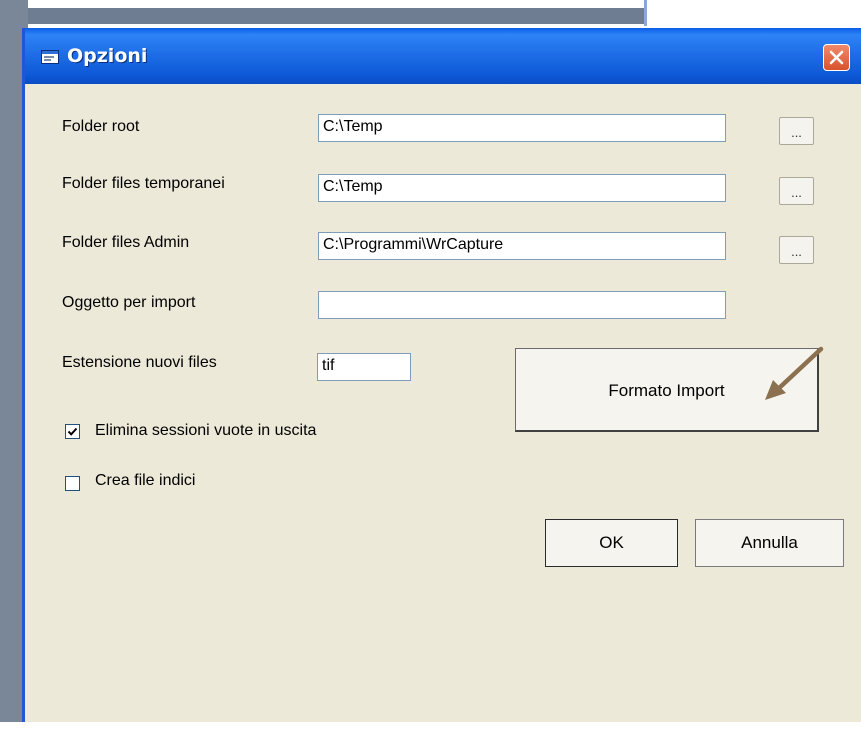 This screenshot has height=733, width=861. What do you see at coordinates (50, 57) in the screenshot?
I see `app-window-icon` at bounding box center [50, 57].